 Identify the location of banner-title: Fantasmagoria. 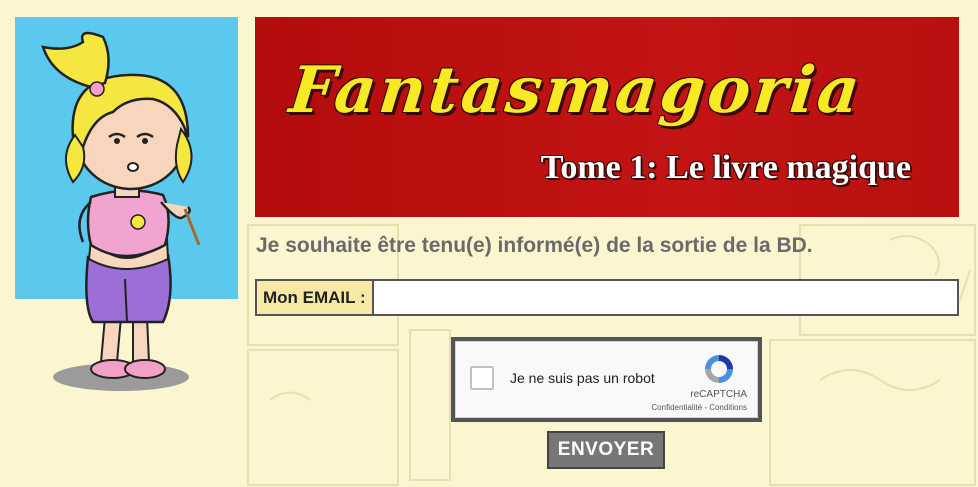
(576, 90).